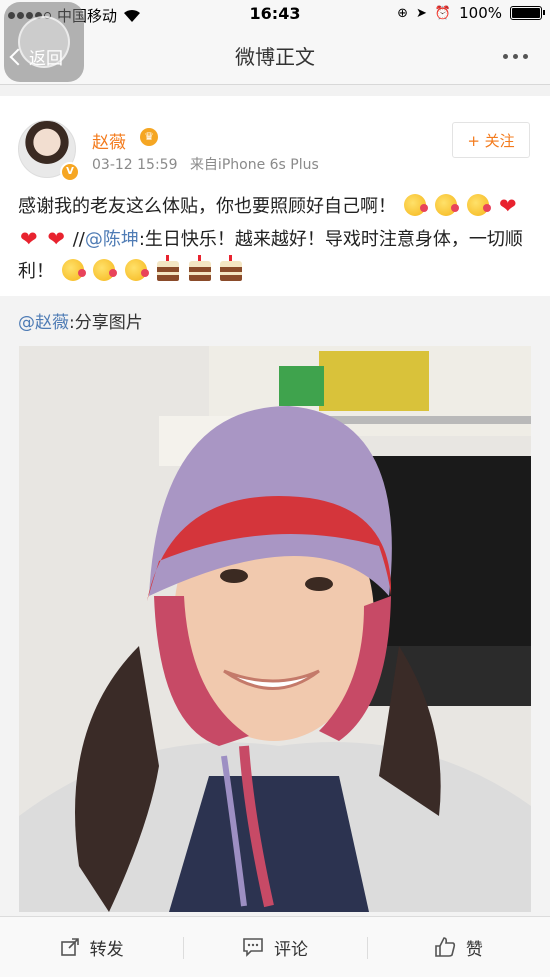 The width and height of the screenshot is (550, 977). I want to click on status-right: ⊕ ➤ ⏰ 100%, so click(471, 13).